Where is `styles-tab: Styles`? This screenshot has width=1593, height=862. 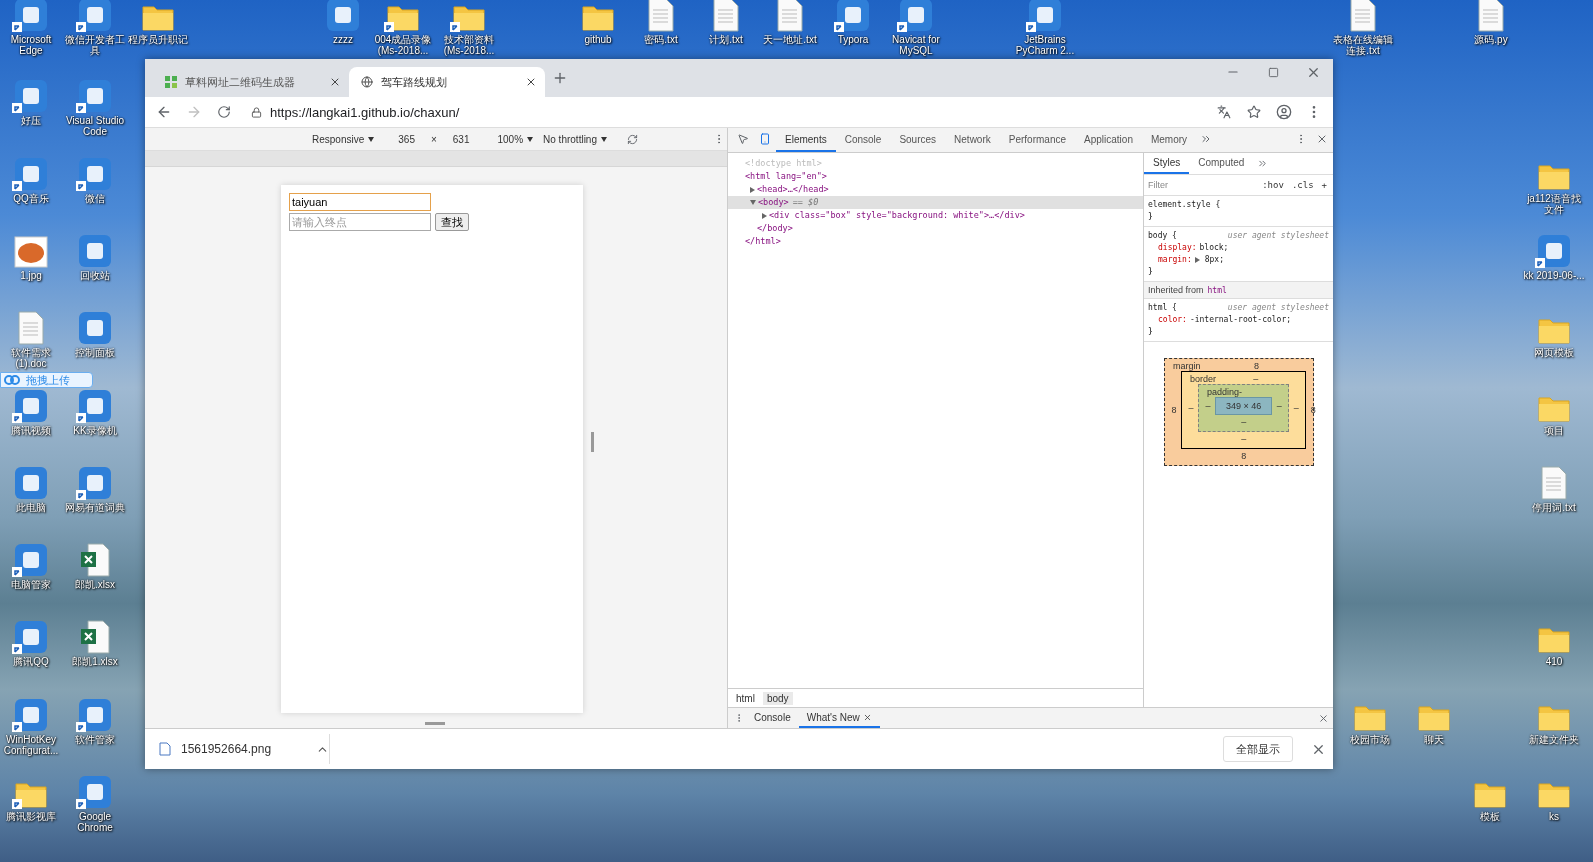 styles-tab: Styles is located at coordinates (1167, 163).